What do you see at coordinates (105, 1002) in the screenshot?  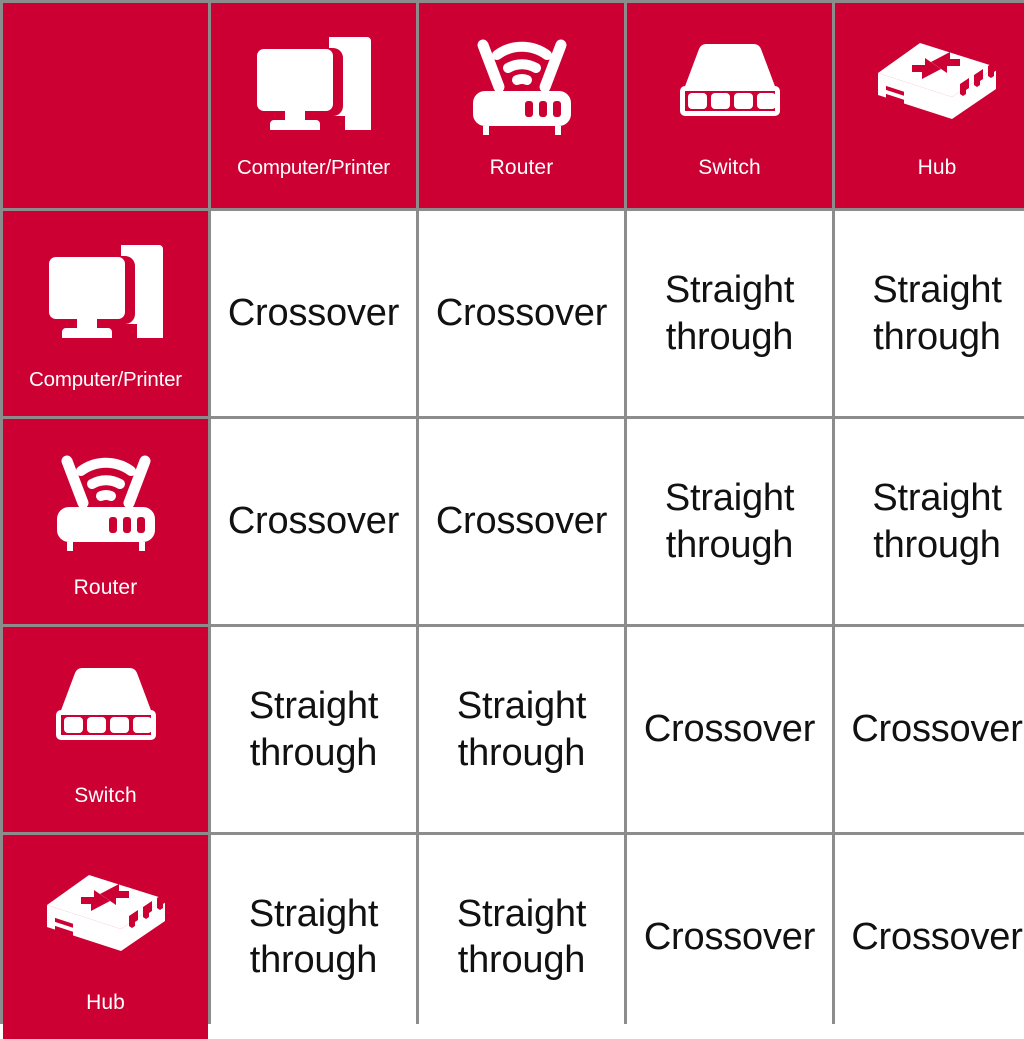 I see `row-header-label: Hub` at bounding box center [105, 1002].